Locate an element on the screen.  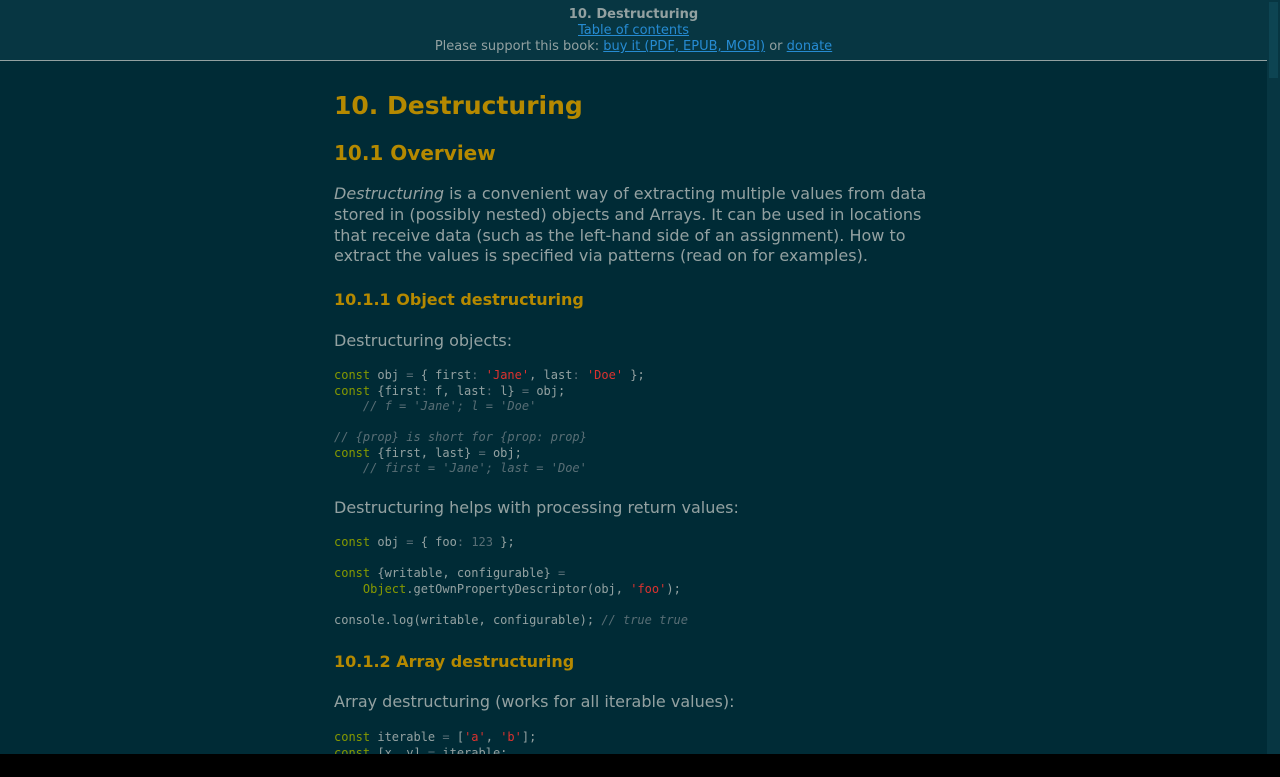
code-line: const iterable = ['a', 'b']; is located at coordinates (435, 737).